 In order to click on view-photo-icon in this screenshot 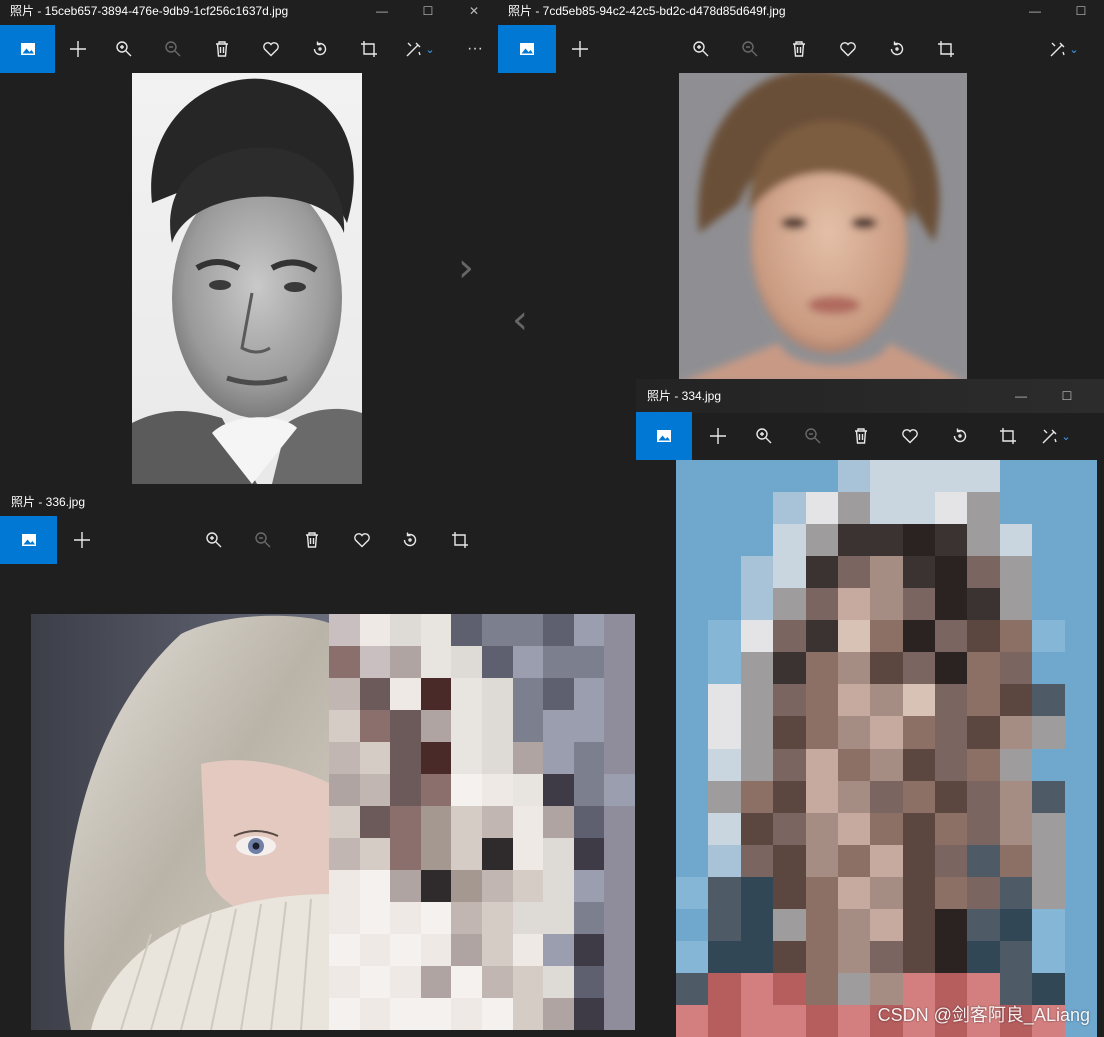, I will do `click(27, 49)`.